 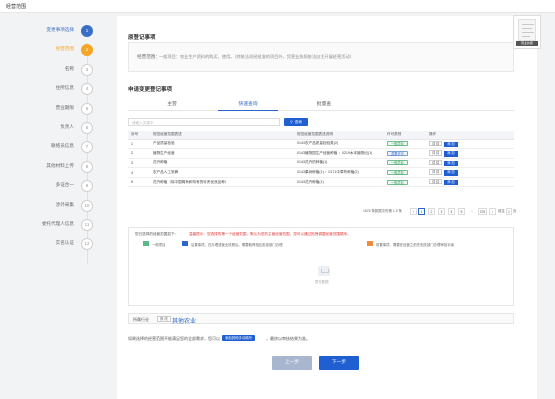 I want to click on original-section-title: 原登记事项, so click(x=142, y=38).